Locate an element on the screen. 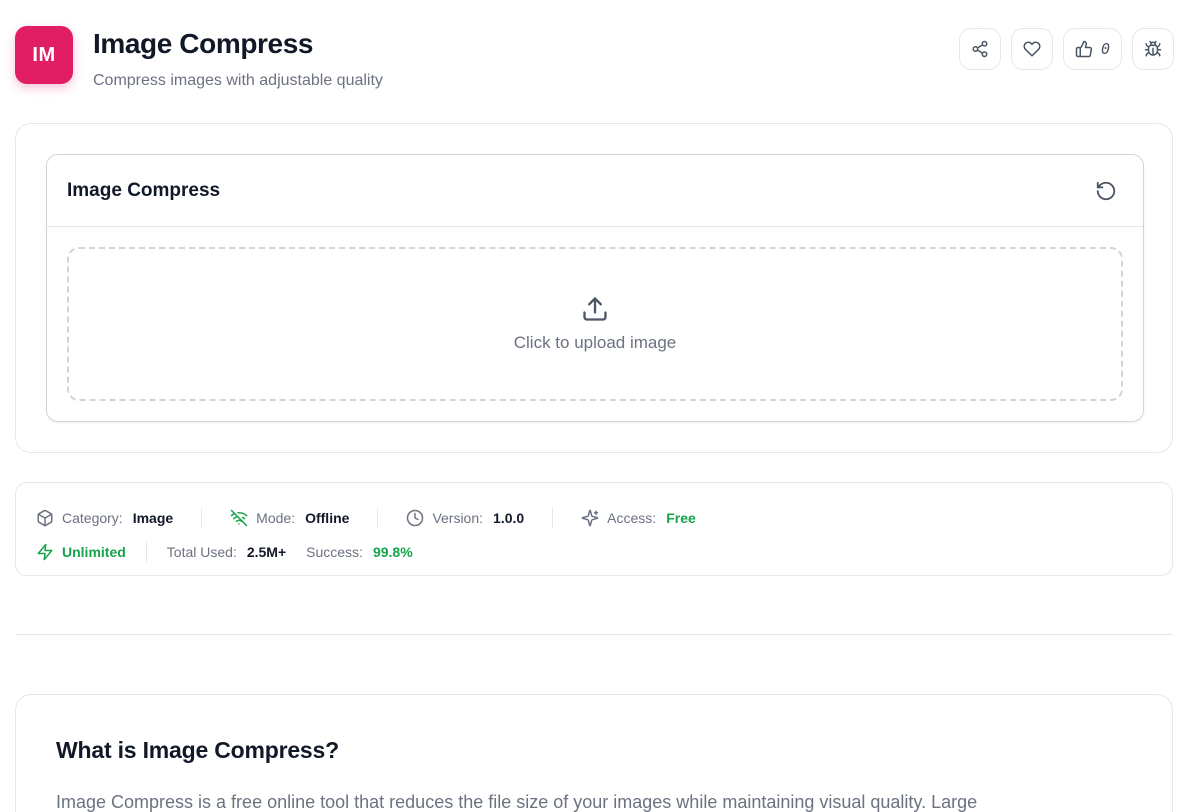 The image size is (1200, 812). favorite-button is located at coordinates (1031, 49).